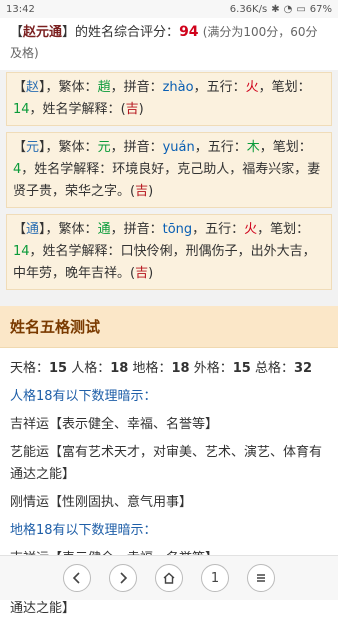 The width and height of the screenshot is (338, 630). I want to click on wifi-icon: ◔, so click(288, 9).